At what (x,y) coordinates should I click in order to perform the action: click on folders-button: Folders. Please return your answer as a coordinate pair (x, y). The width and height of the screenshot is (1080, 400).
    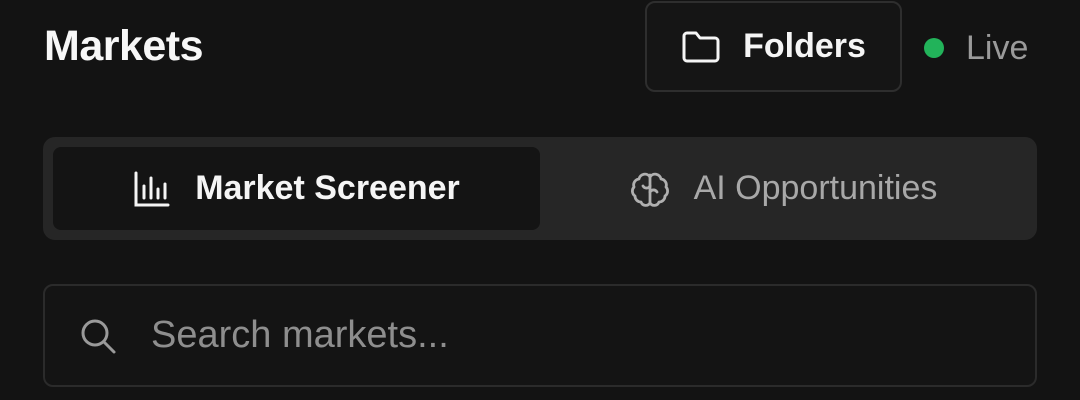
    Looking at the image, I should click on (773, 46).